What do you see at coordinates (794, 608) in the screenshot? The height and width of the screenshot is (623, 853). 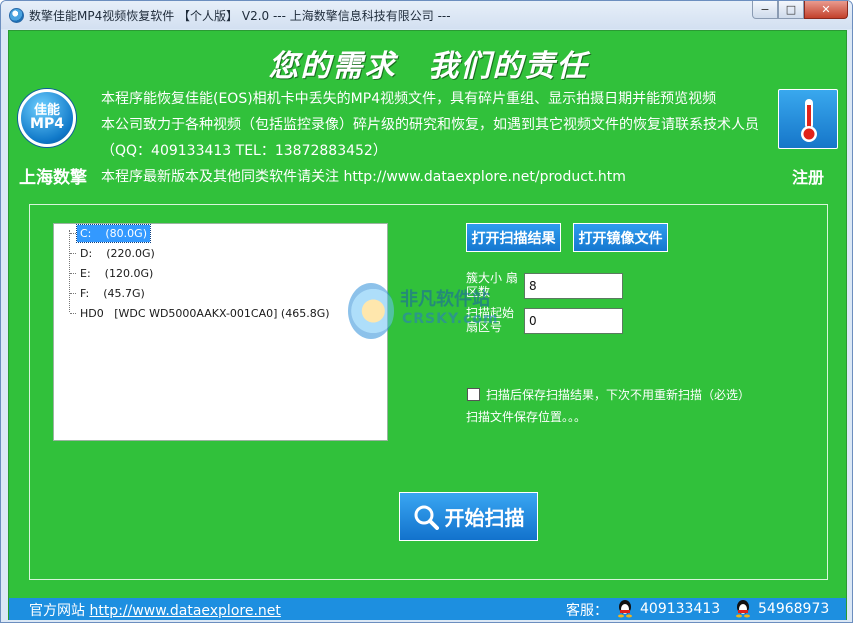 I see `qq-number-2: 54968973` at bounding box center [794, 608].